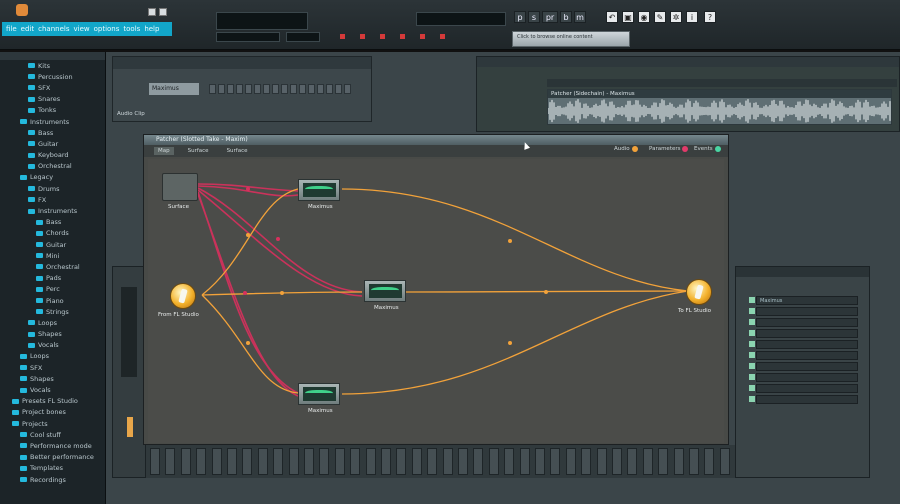  I want to click on menu-options: options, so click(107, 29).